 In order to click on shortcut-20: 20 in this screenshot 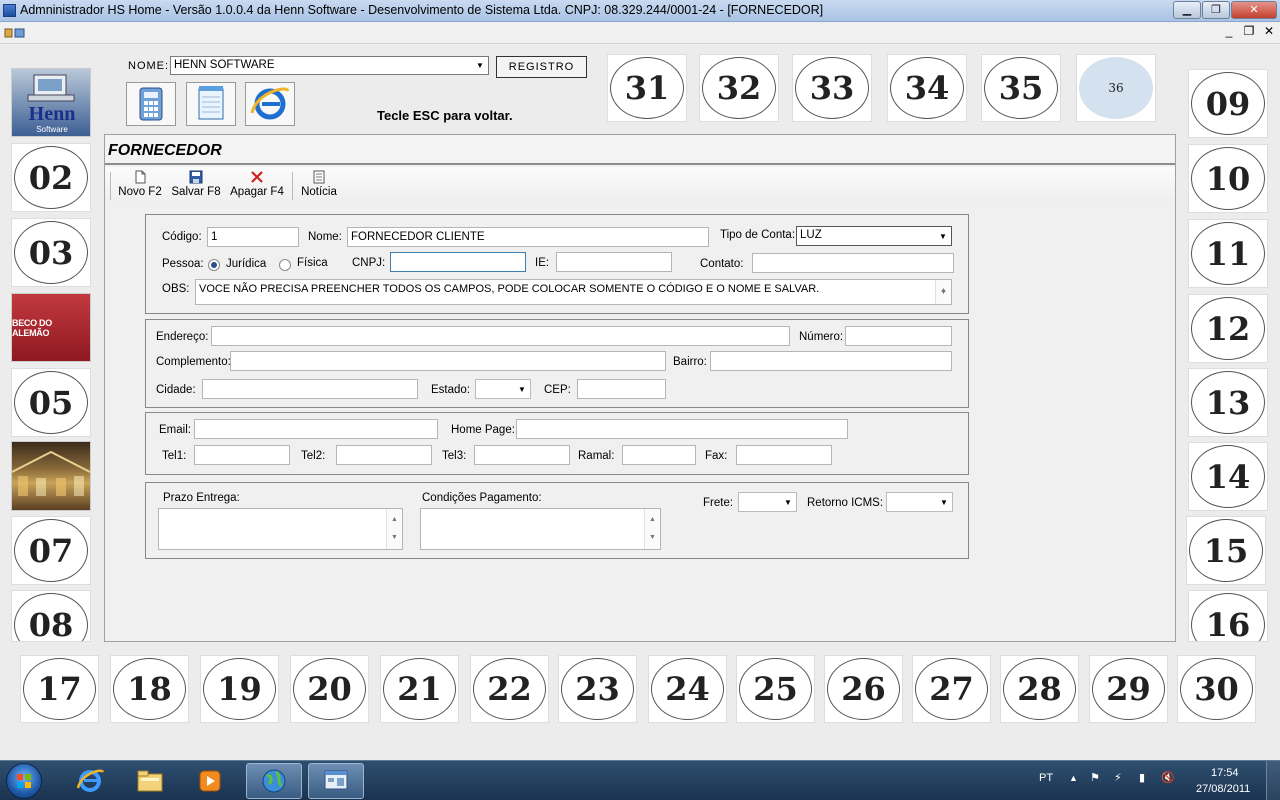, I will do `click(329, 689)`.